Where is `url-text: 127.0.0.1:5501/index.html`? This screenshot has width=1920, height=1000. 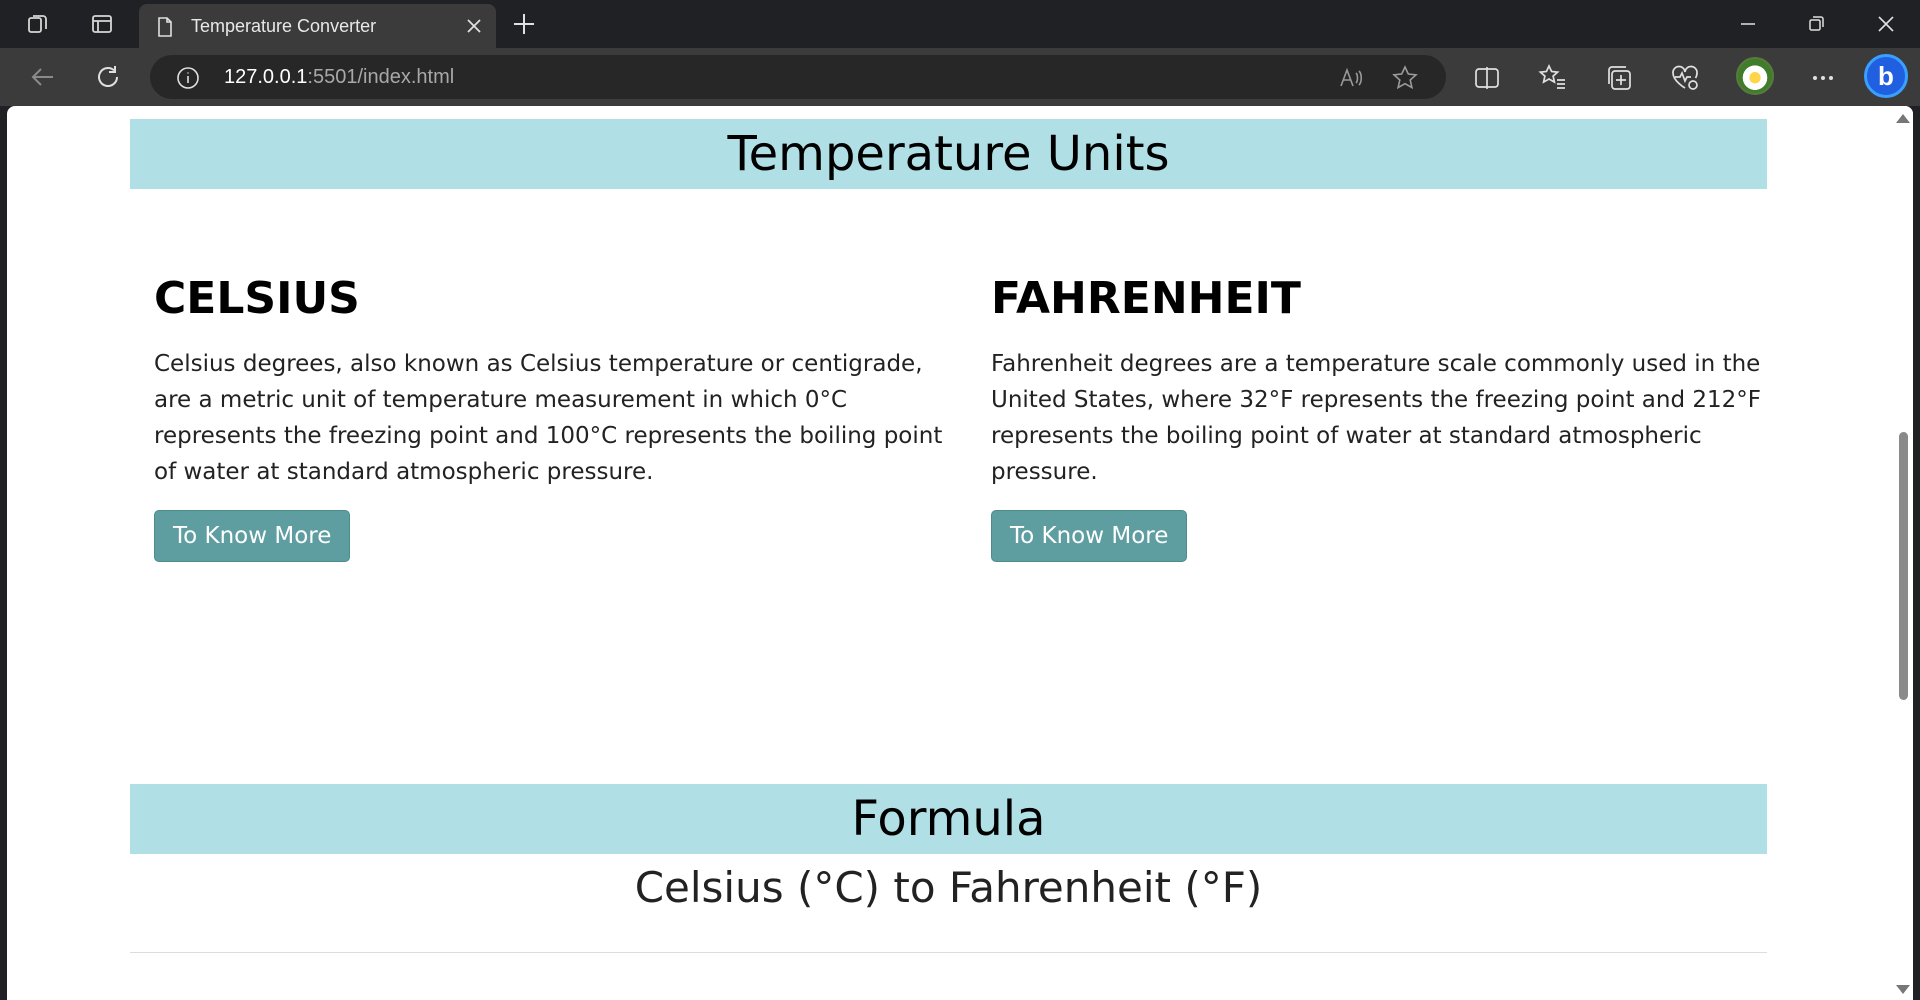
url-text: 127.0.0.1:5501/index.html is located at coordinates (339, 77).